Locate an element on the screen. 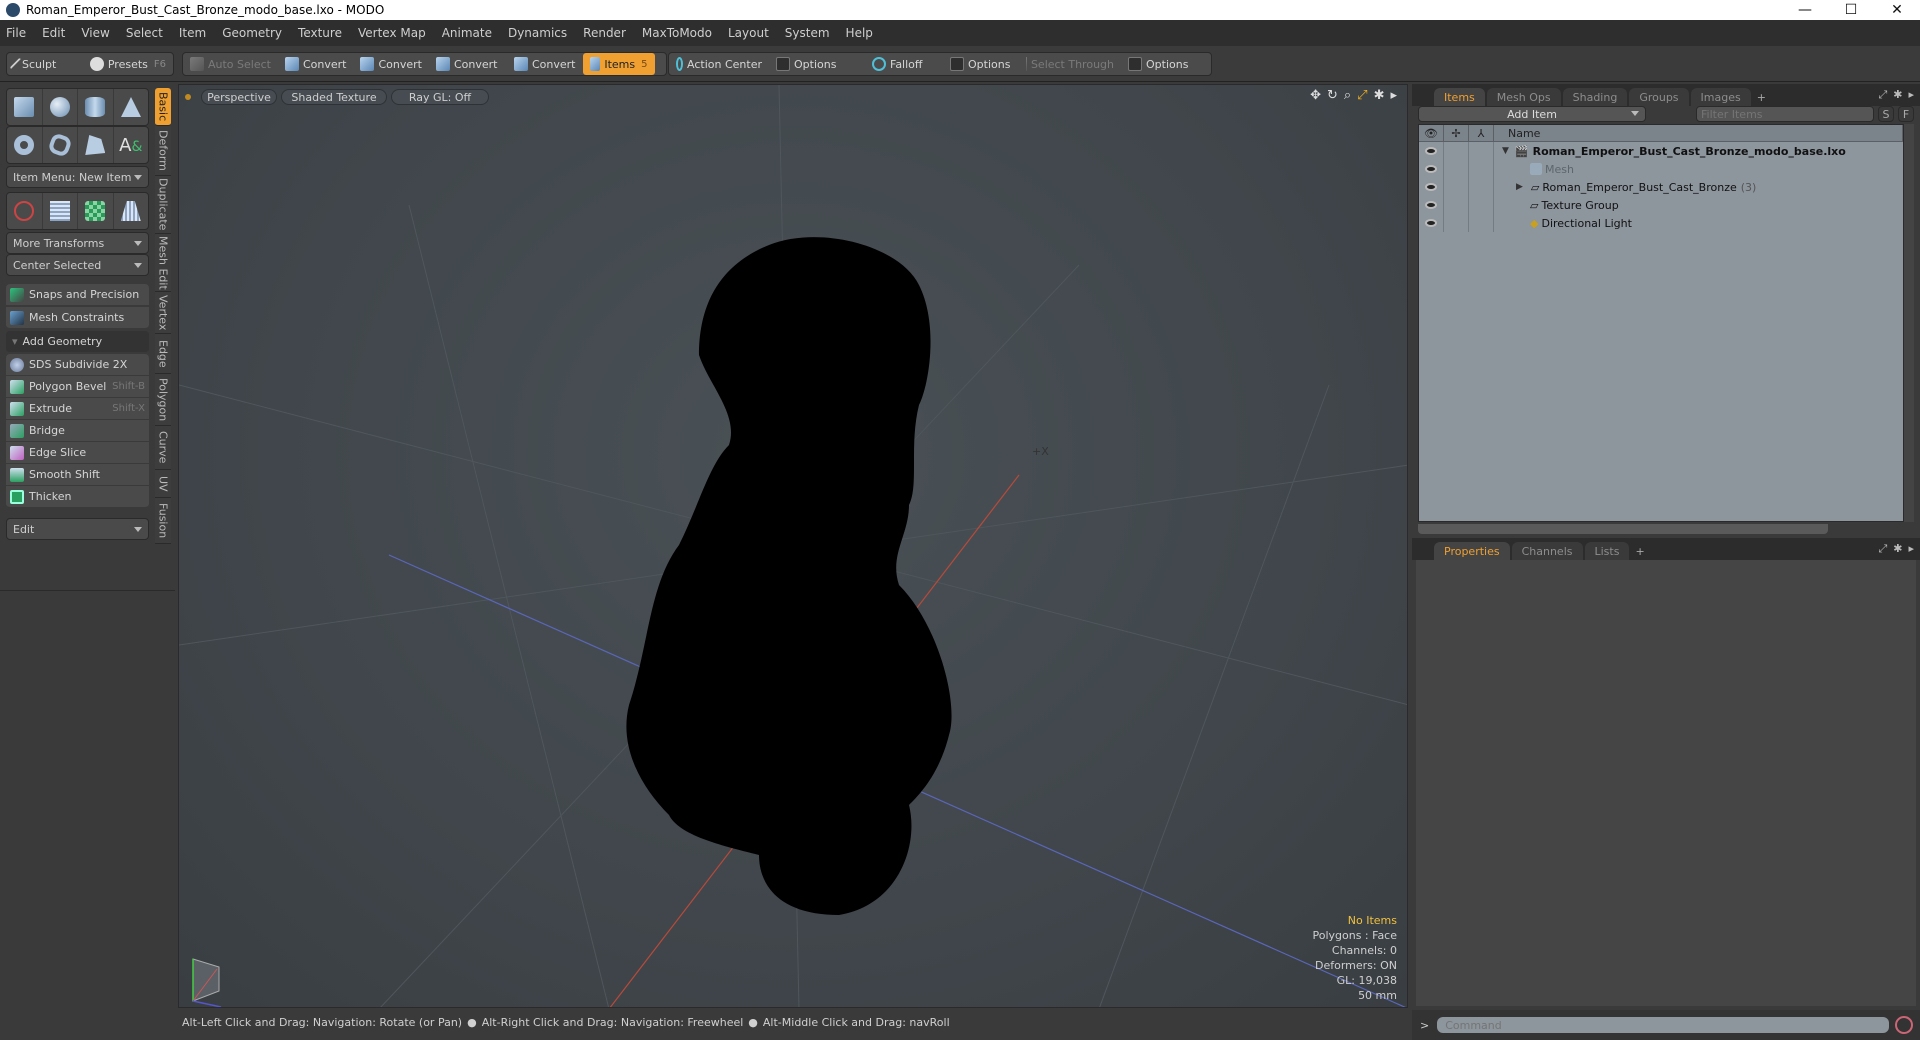 This screenshot has height=1040, width=1920. auto-select-button: Auto Select is located at coordinates (230, 64).